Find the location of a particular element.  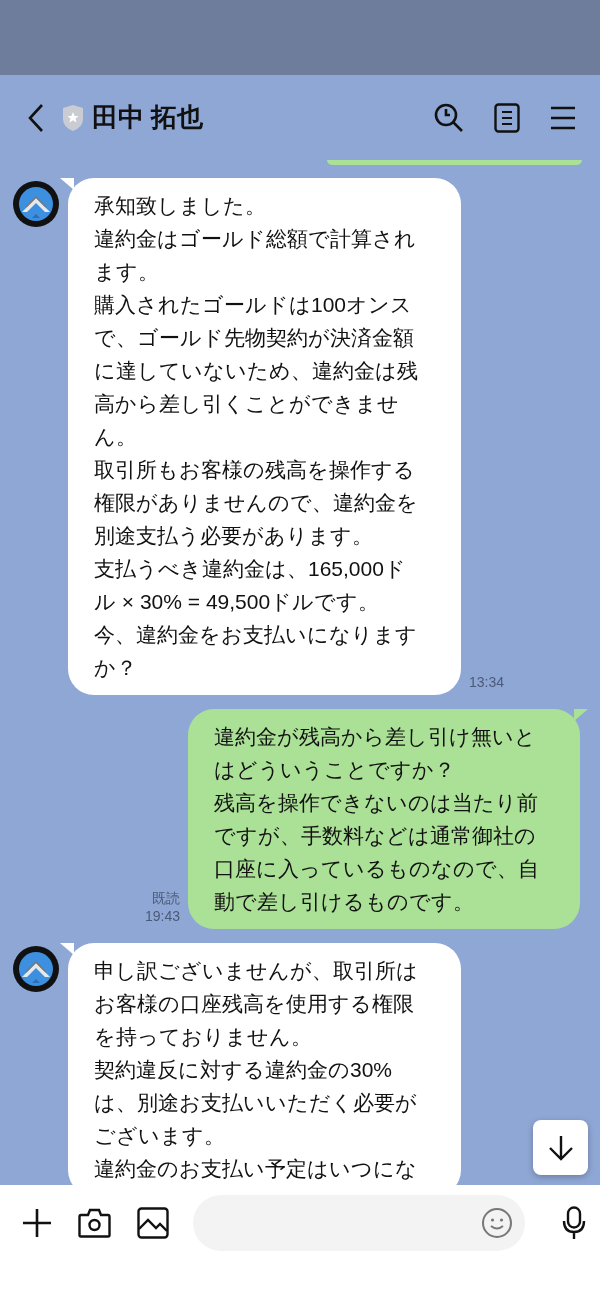

message-text: 承知致しました。 is located at coordinates (180, 206).